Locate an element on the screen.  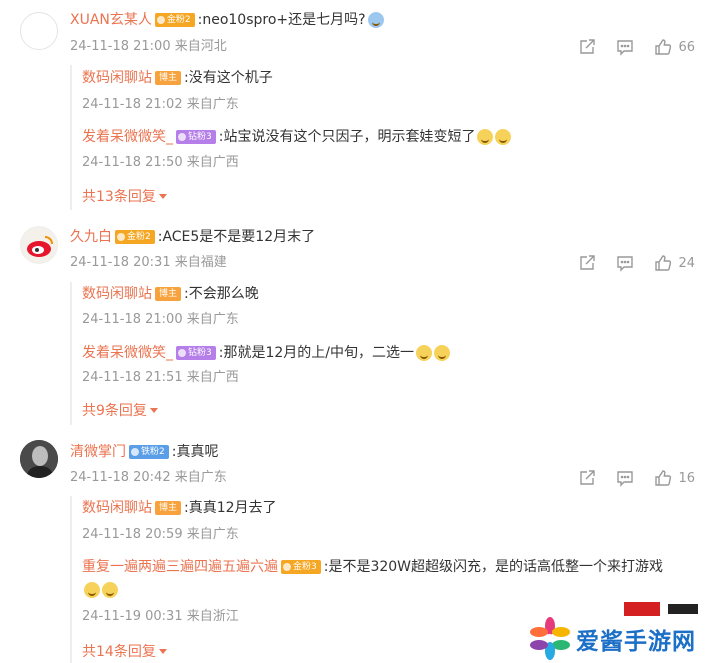
comment-actions: 16 is located at coordinates (636, 478).